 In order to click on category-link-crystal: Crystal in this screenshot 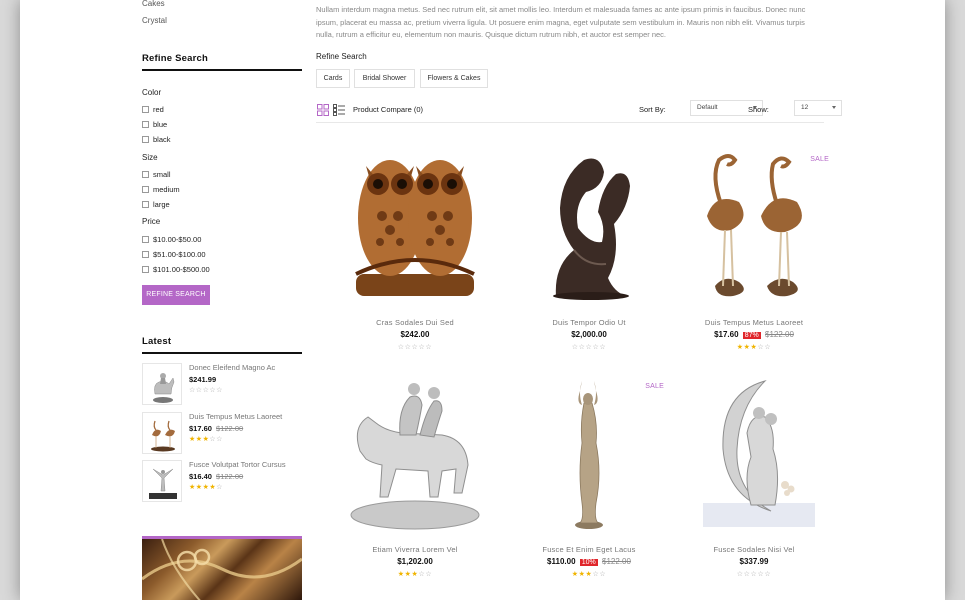, I will do `click(154, 20)`.